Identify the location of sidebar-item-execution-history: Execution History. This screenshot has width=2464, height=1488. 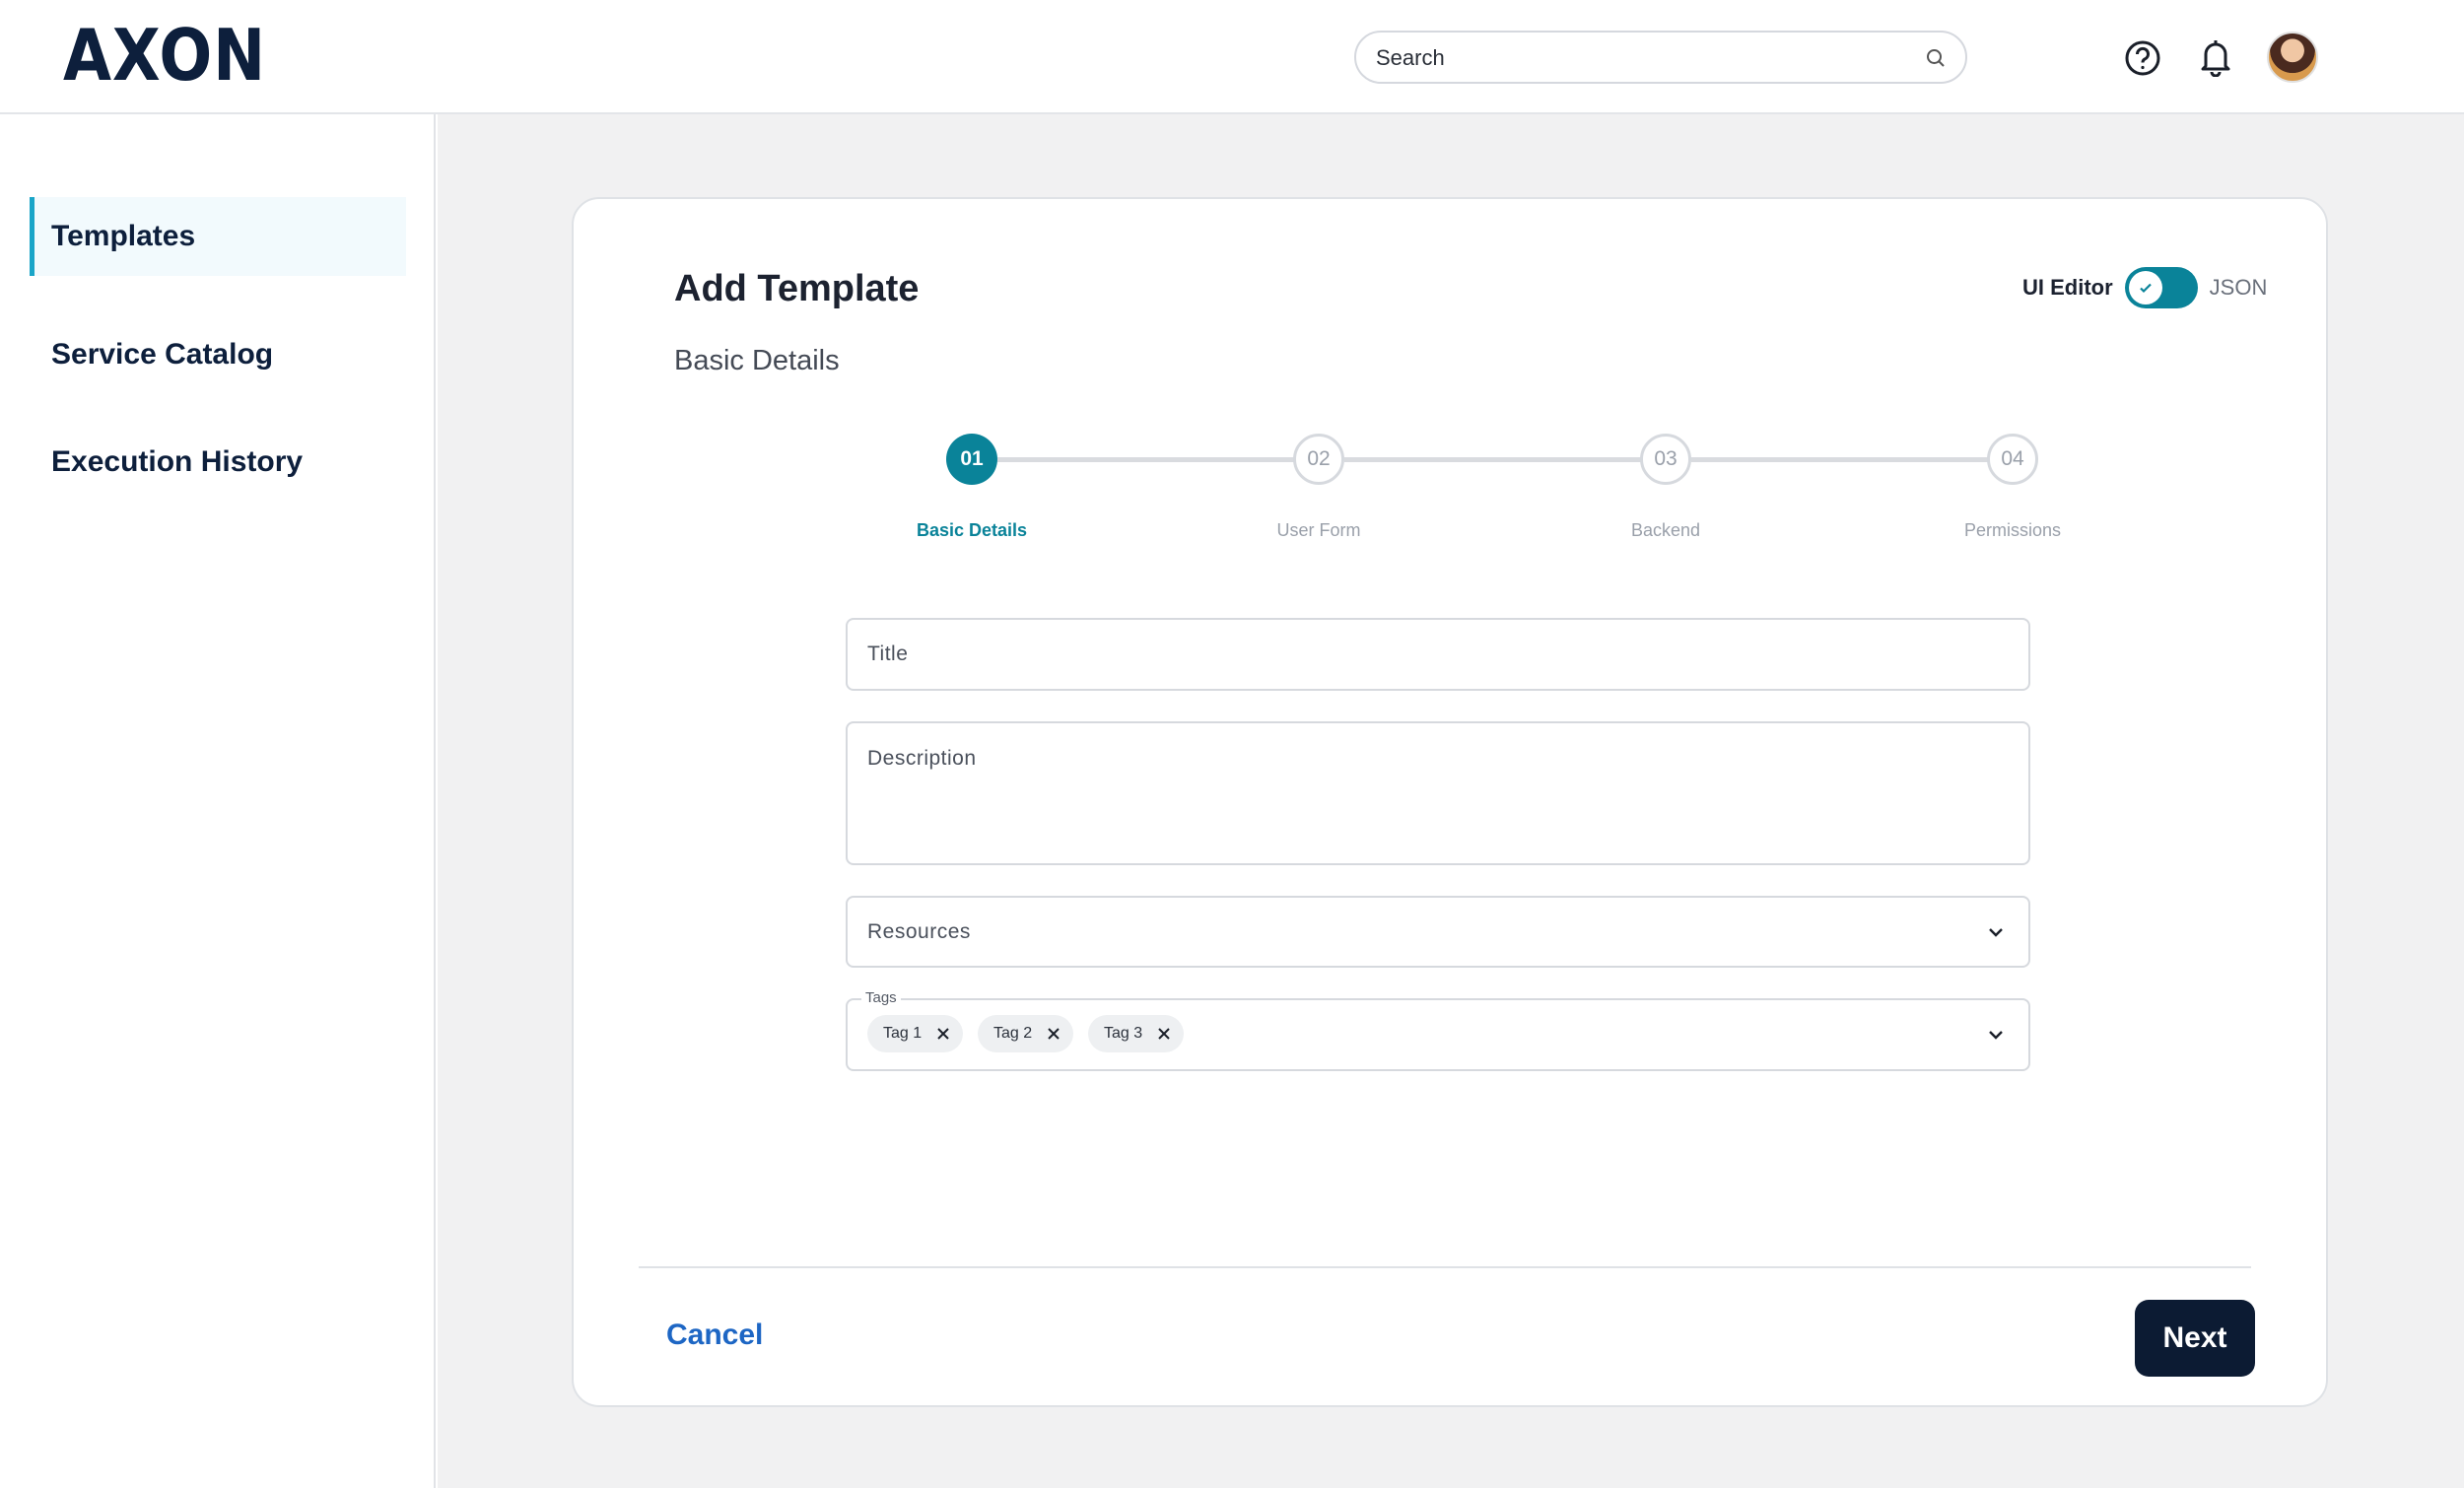
(218, 463).